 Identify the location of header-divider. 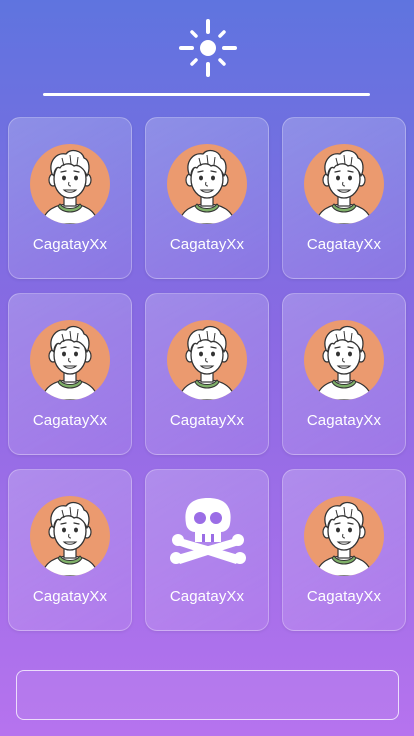
(206, 94).